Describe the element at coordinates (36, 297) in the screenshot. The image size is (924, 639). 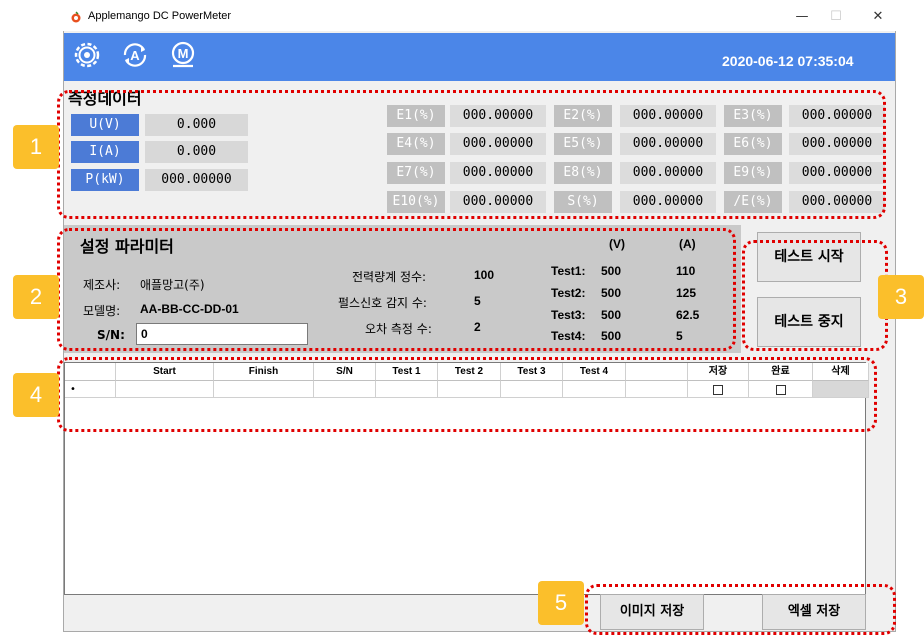
I see `badge-2: 2` at that location.